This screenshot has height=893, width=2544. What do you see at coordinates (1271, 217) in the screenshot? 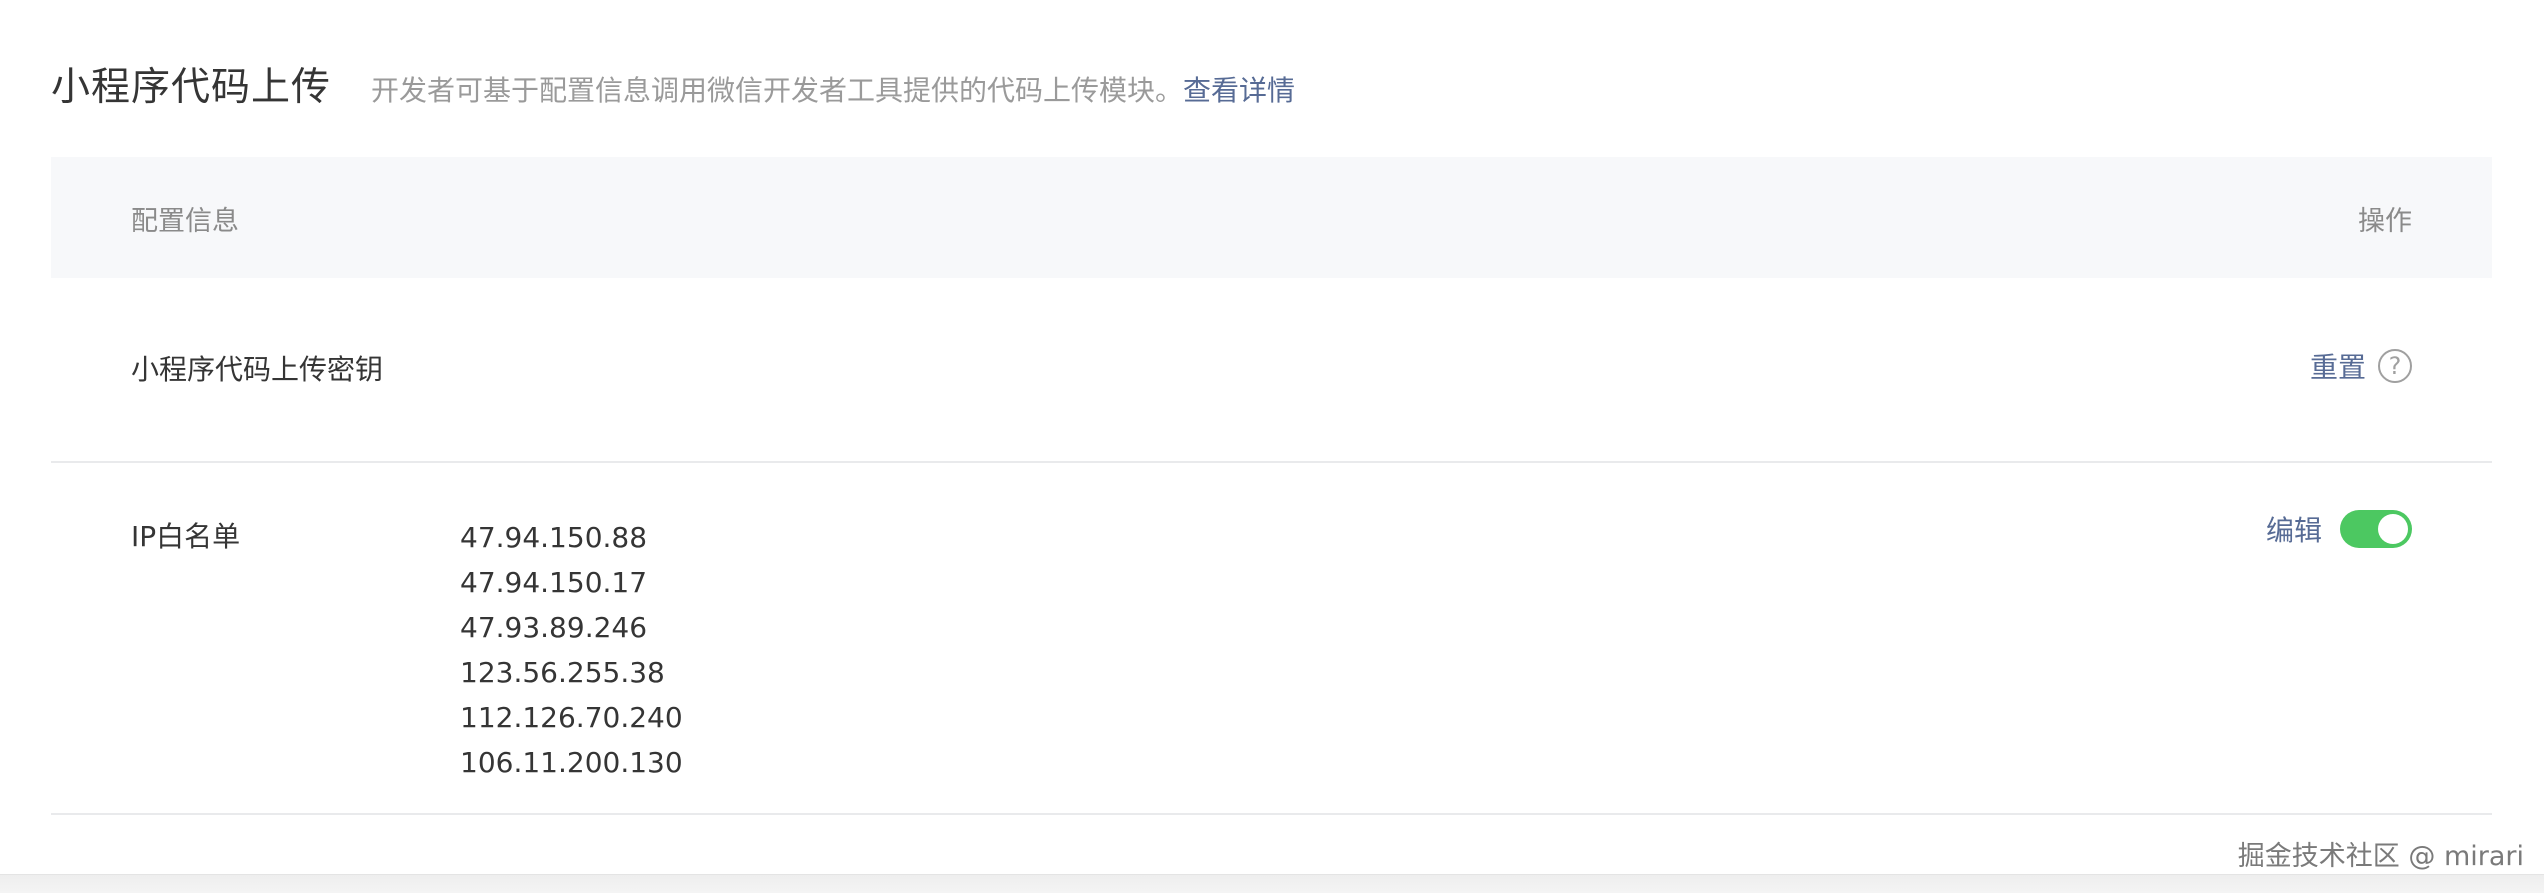
I see `table-header: 配置信息 操作` at bounding box center [1271, 217].